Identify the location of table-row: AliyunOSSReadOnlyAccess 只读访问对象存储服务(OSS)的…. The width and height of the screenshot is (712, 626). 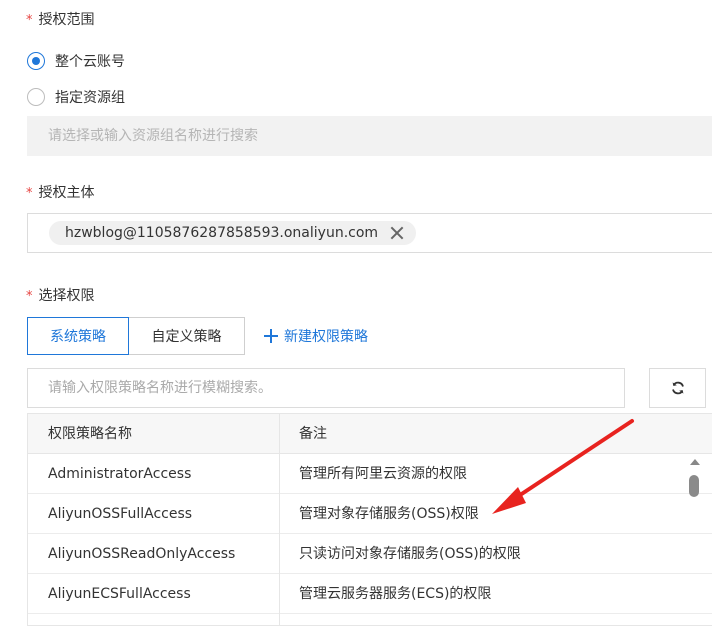
(370, 554).